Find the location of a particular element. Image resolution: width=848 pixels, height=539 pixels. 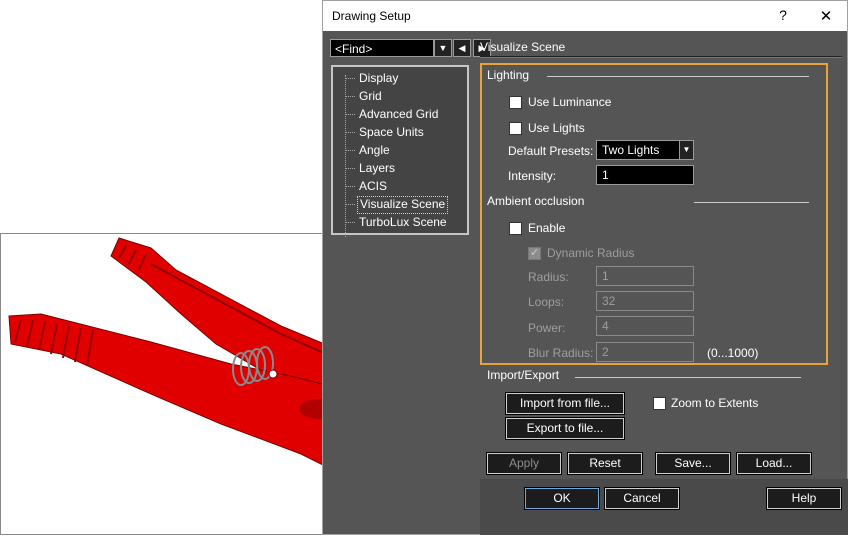

use-luminance-checkbox is located at coordinates (515, 102).